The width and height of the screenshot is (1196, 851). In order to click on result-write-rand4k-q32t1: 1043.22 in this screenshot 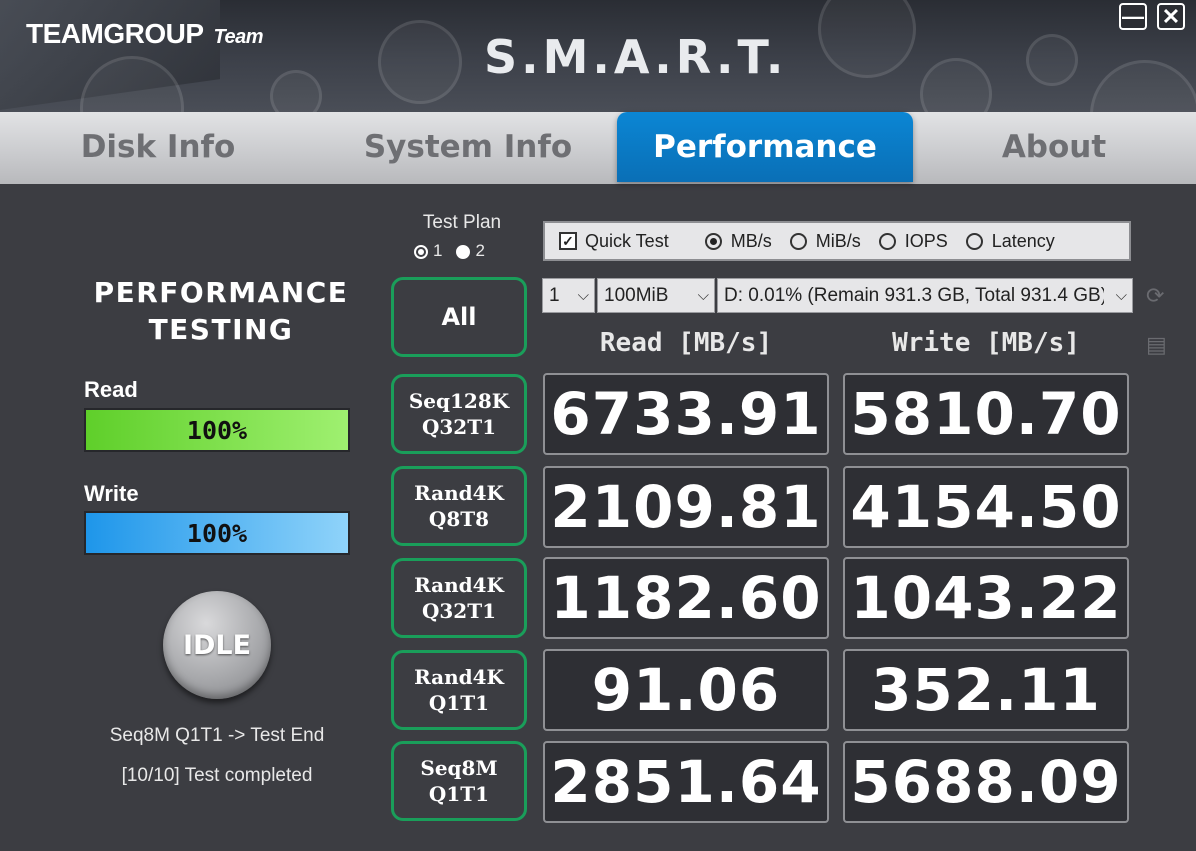, I will do `click(986, 598)`.